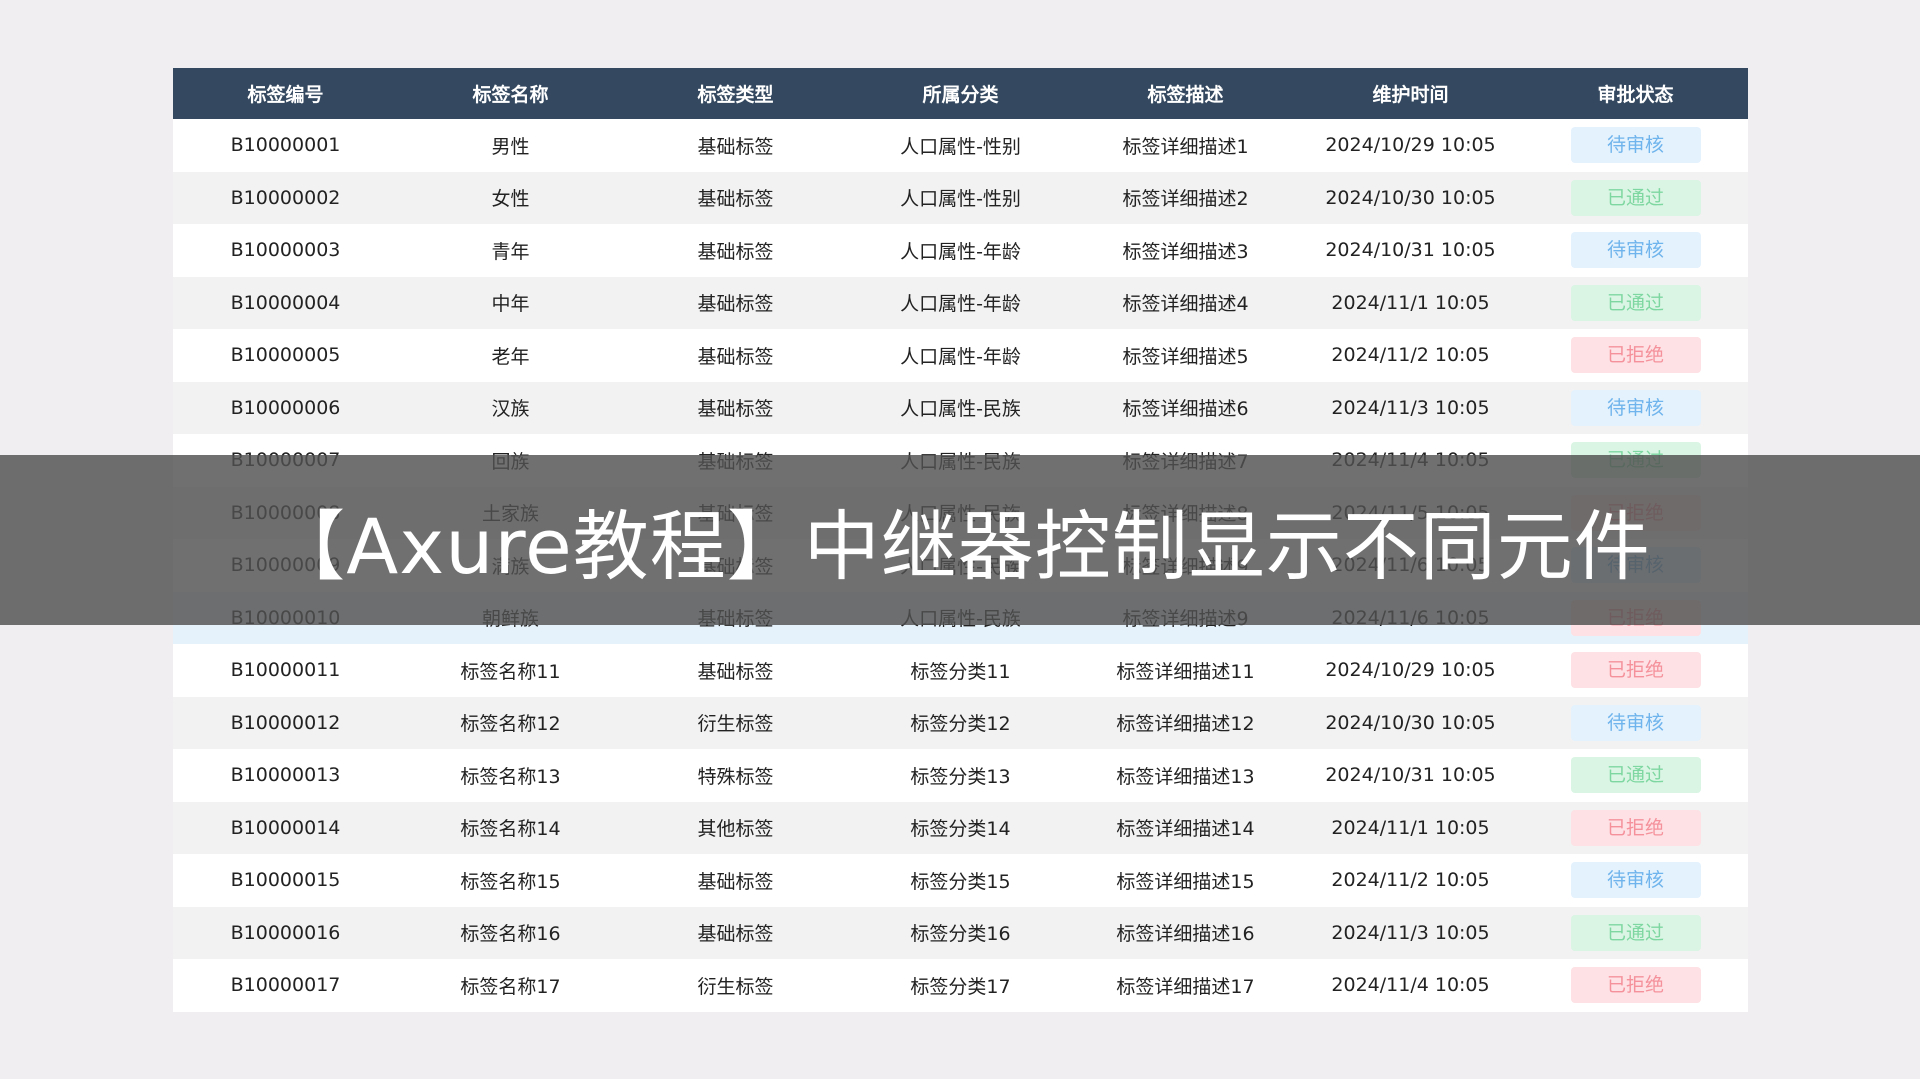  I want to click on cell-tag-name: 标签名称13, so click(510, 776).